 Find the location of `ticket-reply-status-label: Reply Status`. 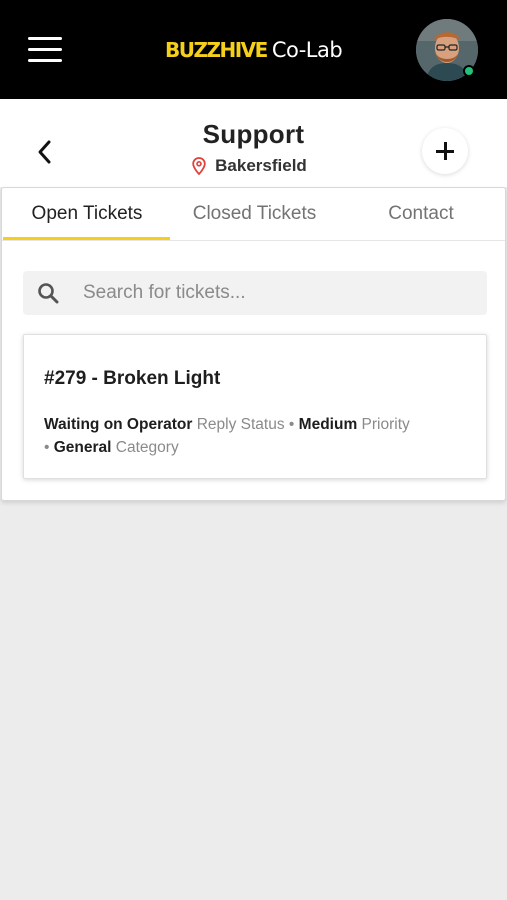

ticket-reply-status-label: Reply Status is located at coordinates (240, 424).